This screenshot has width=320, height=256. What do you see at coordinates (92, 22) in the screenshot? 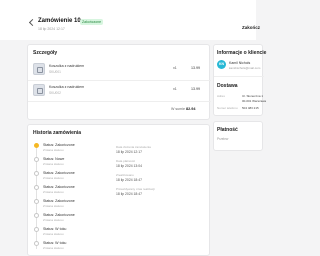
I see `status-badge: Zakończone` at bounding box center [92, 22].